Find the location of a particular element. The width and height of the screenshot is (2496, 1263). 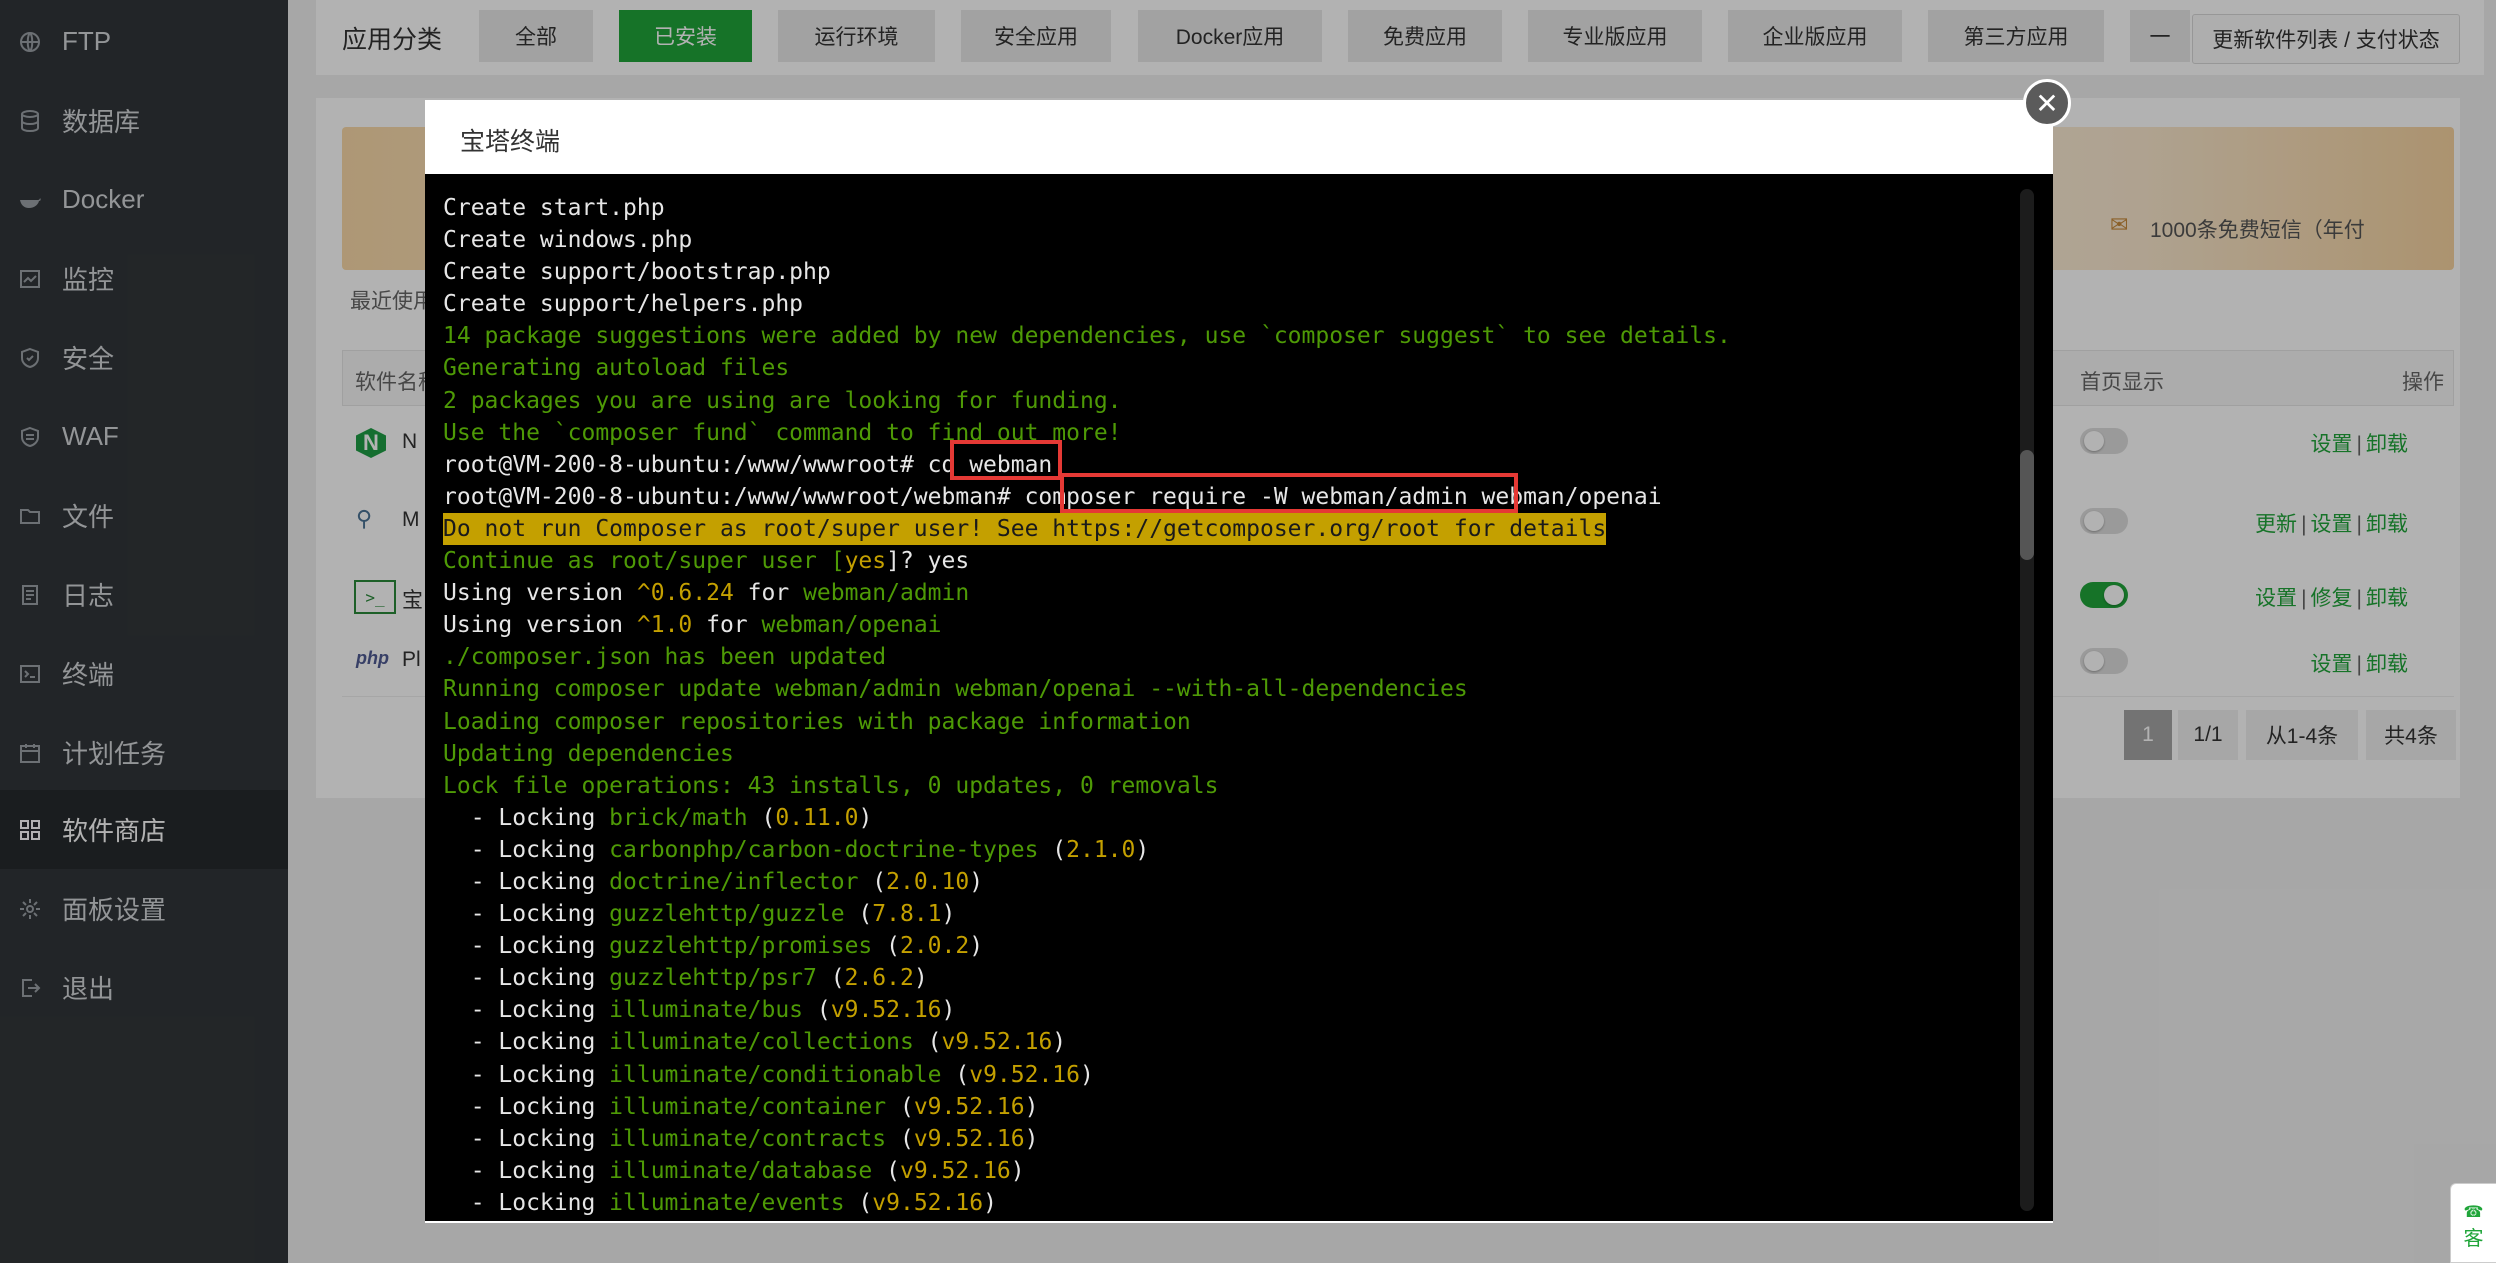

terminal-text-segment: webman/admin is located at coordinates (886, 593).